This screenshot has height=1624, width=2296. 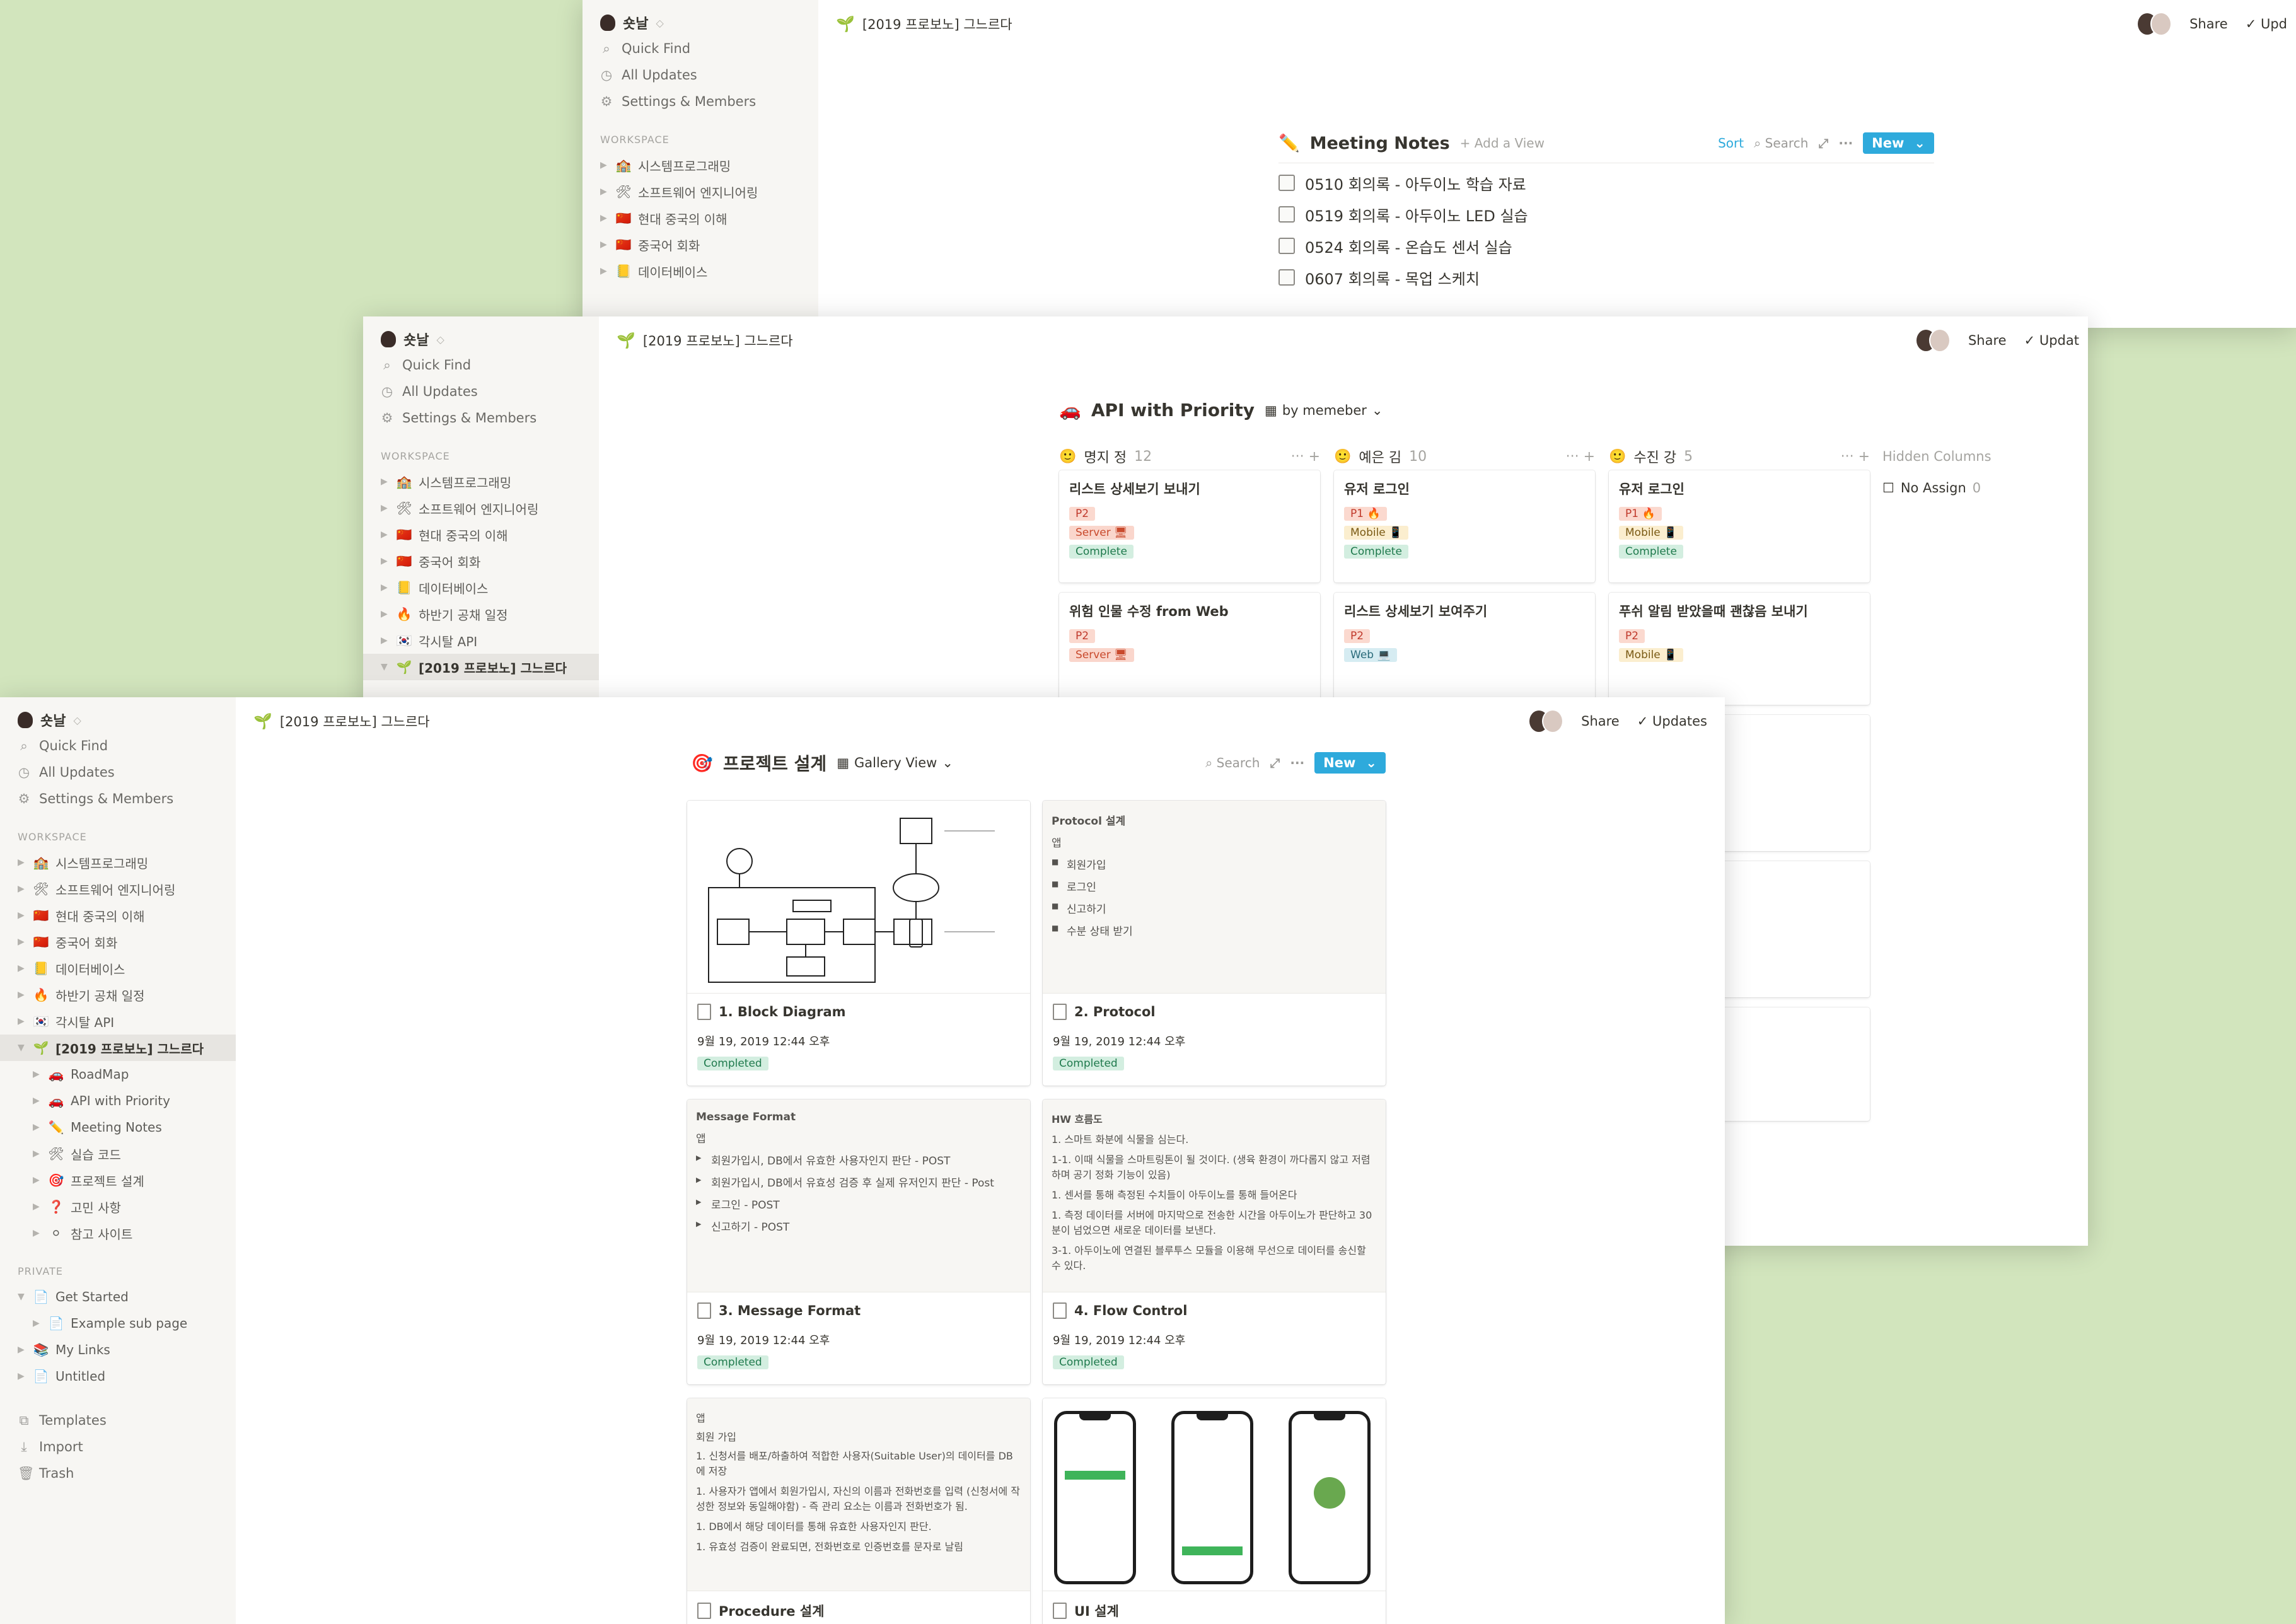 What do you see at coordinates (118, 1154) in the screenshot?
I see `sidebar-subitem: ▶ 🛠 실습 코드` at bounding box center [118, 1154].